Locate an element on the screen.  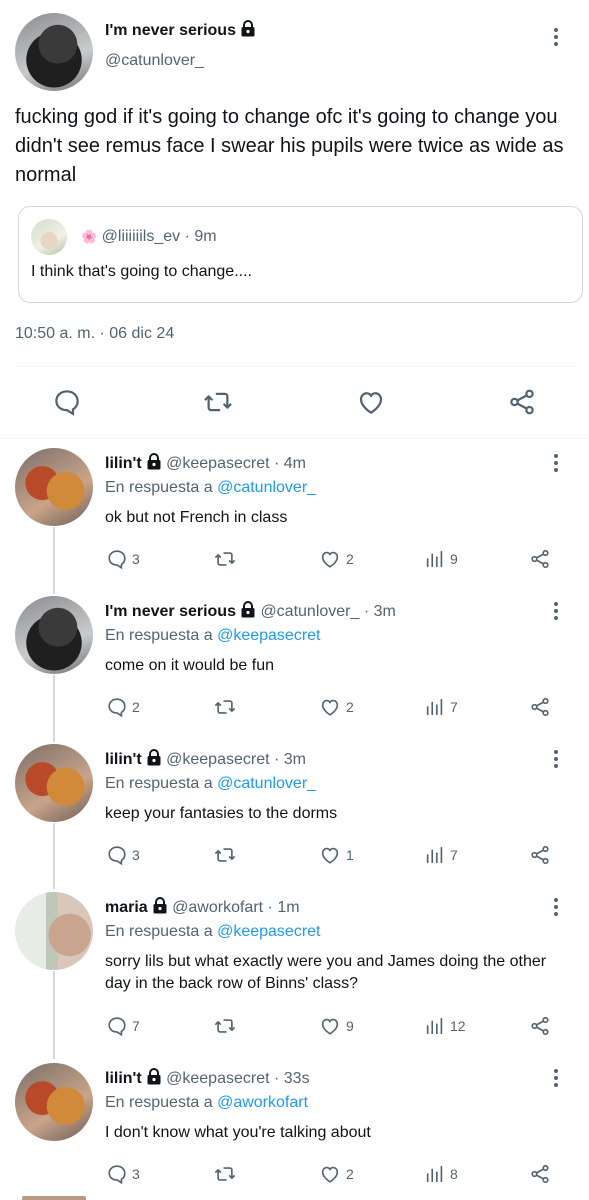
reply-icon is located at coordinates (67, 404).